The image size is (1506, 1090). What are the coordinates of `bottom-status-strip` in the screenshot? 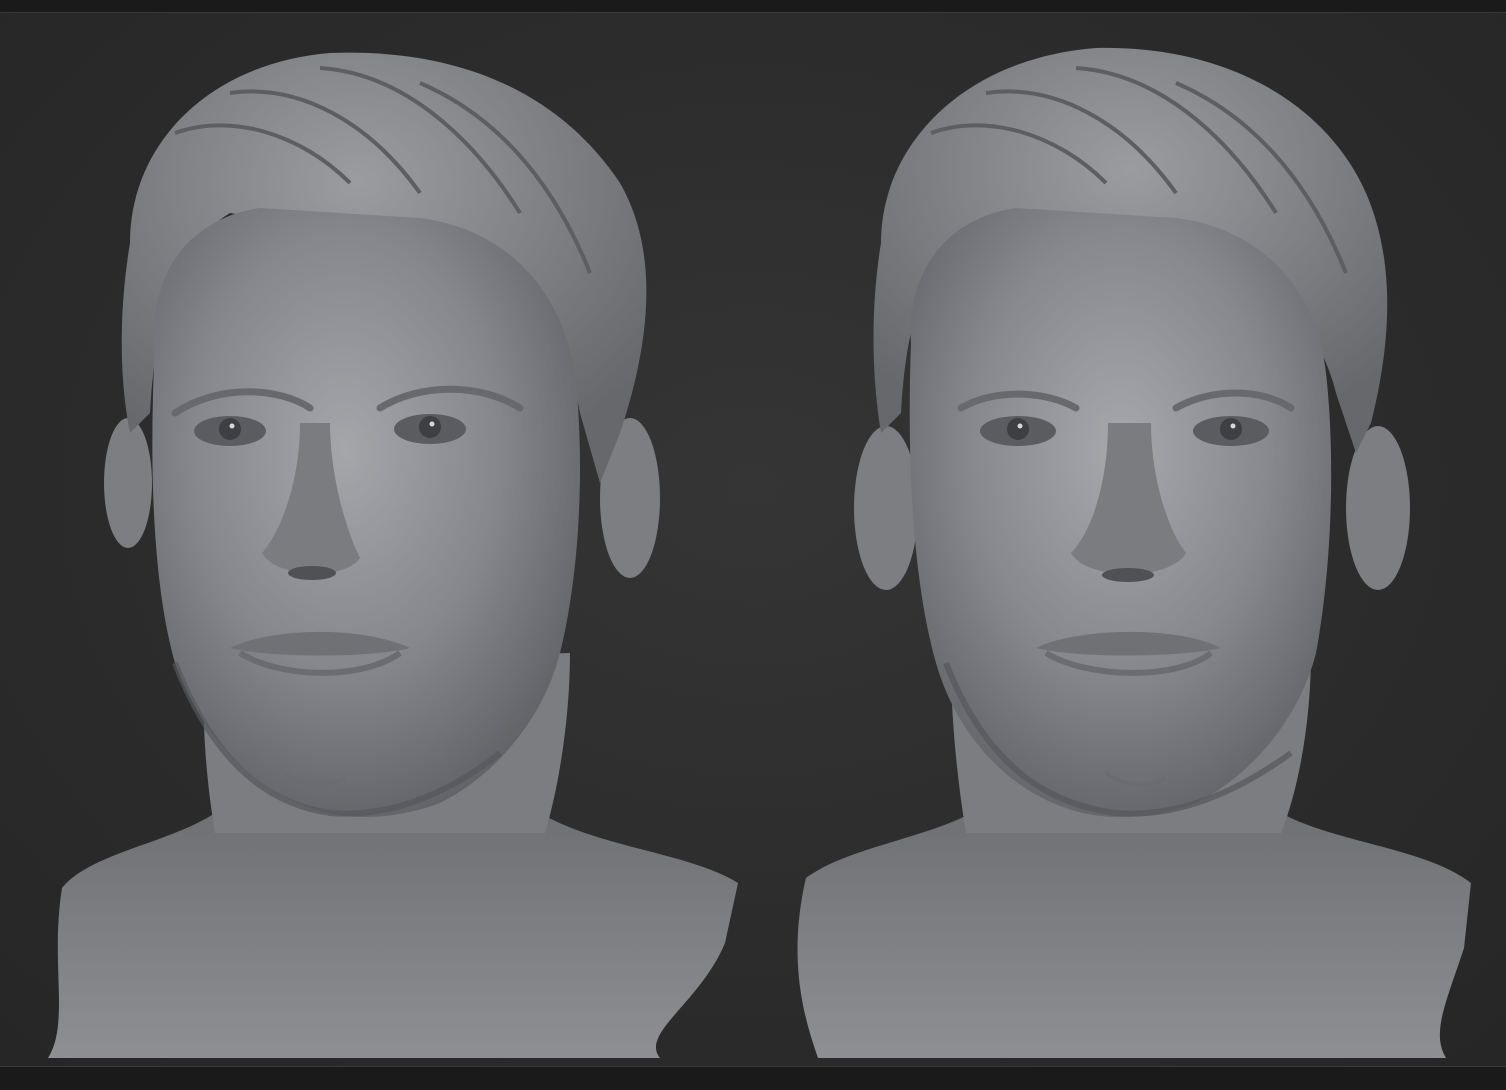 It's located at (753, 1078).